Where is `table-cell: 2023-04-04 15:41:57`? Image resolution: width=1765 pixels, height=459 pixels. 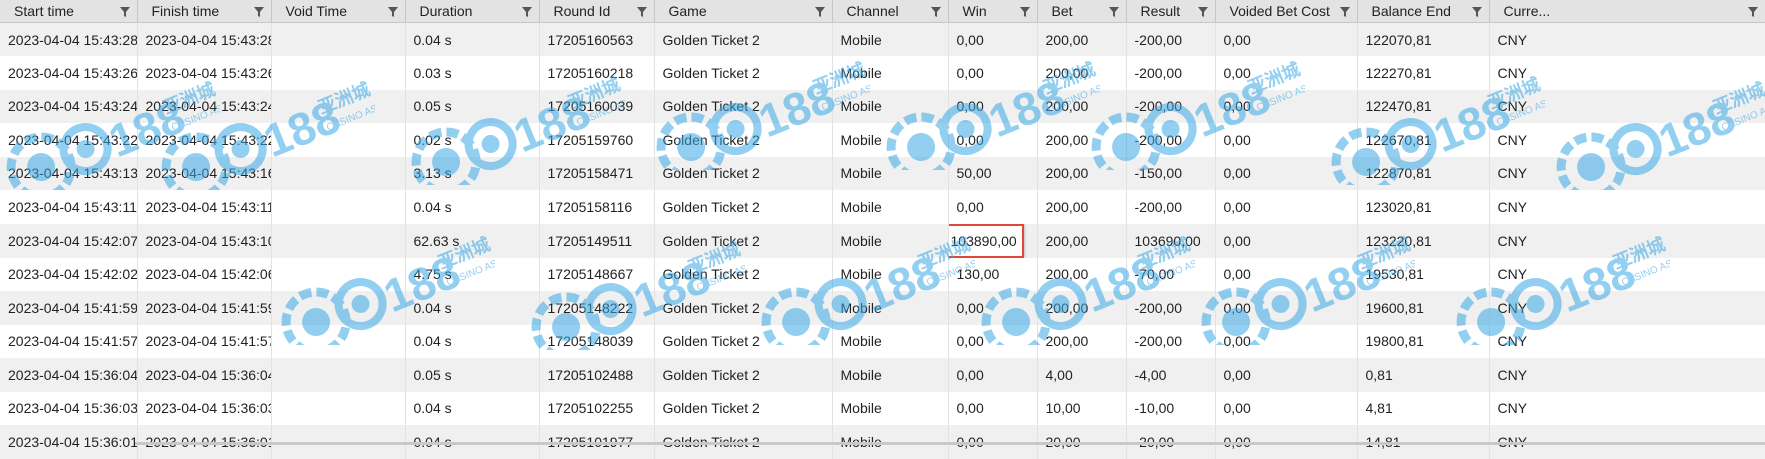
table-cell: 2023-04-04 15:41:57 is located at coordinates (69, 341).